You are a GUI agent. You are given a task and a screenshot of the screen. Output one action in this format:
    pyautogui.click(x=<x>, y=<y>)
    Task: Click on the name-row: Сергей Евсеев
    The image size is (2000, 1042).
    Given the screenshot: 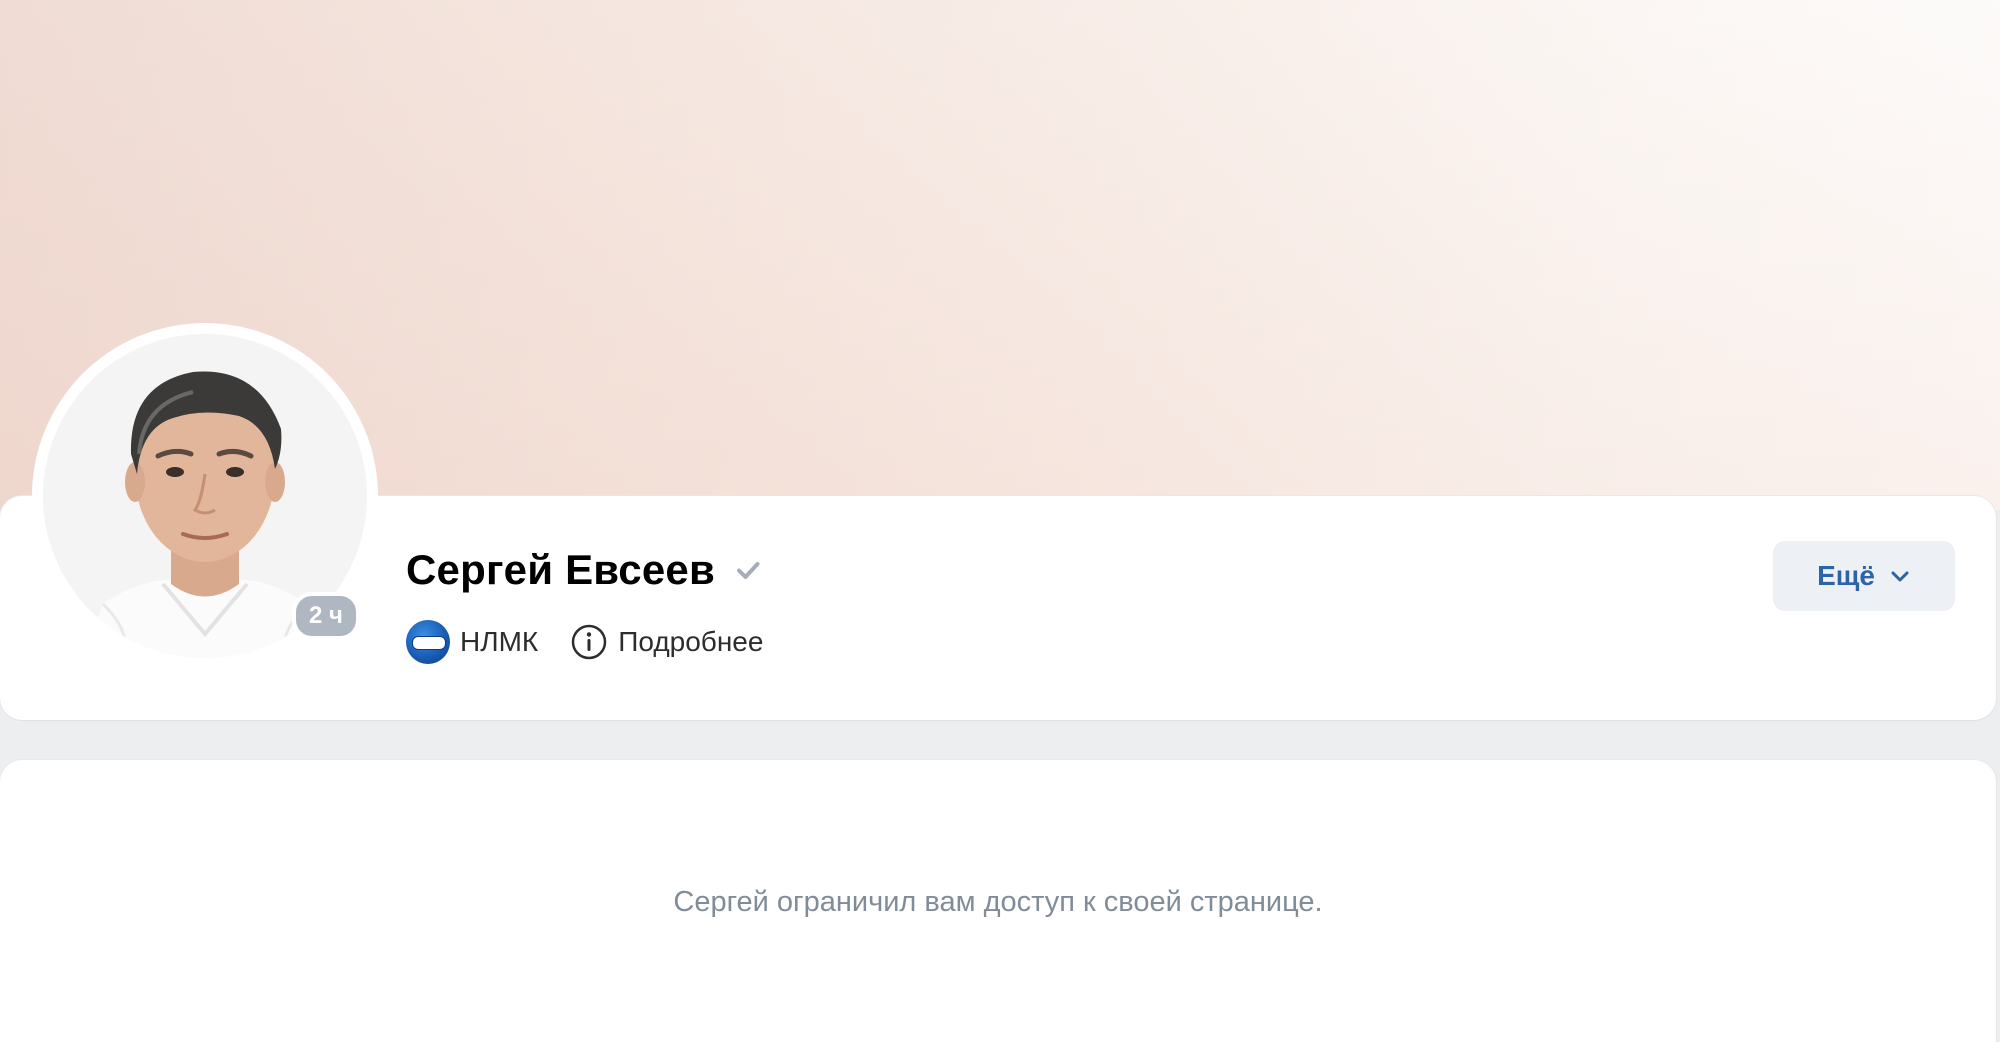 What is the action you would take?
    pyautogui.click(x=584, y=570)
    